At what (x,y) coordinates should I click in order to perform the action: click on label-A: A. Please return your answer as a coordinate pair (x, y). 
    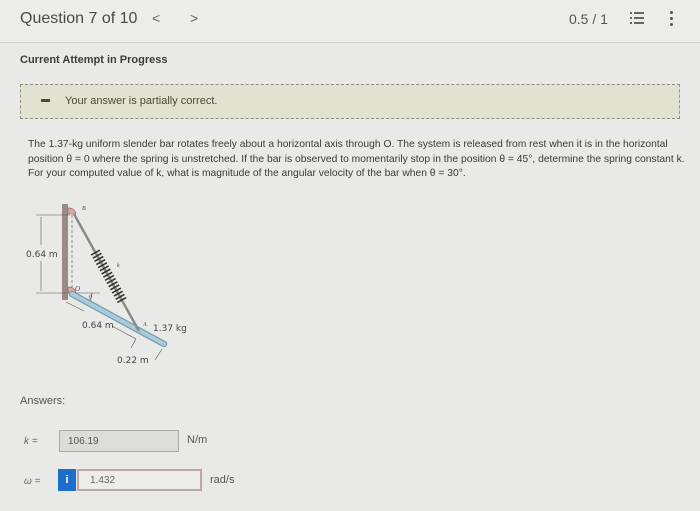
    Looking at the image, I should click on (144, 325).